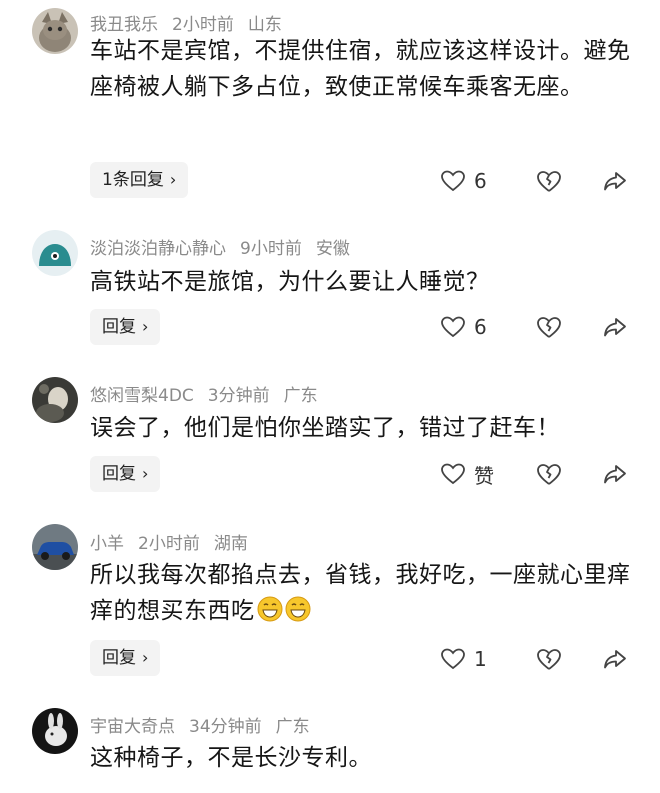  I want to click on location: 山东, so click(264, 25).